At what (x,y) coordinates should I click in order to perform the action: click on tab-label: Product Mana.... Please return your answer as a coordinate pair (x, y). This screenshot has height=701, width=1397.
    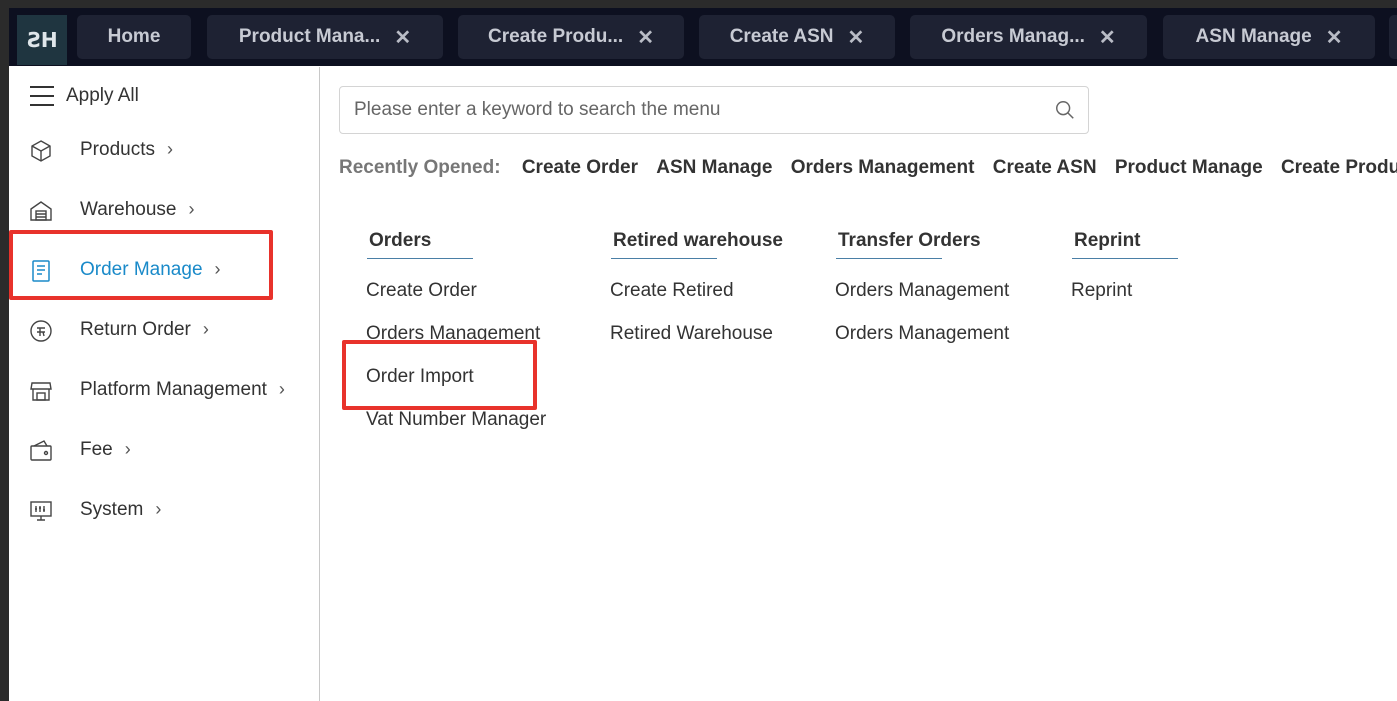
    Looking at the image, I should click on (309, 36).